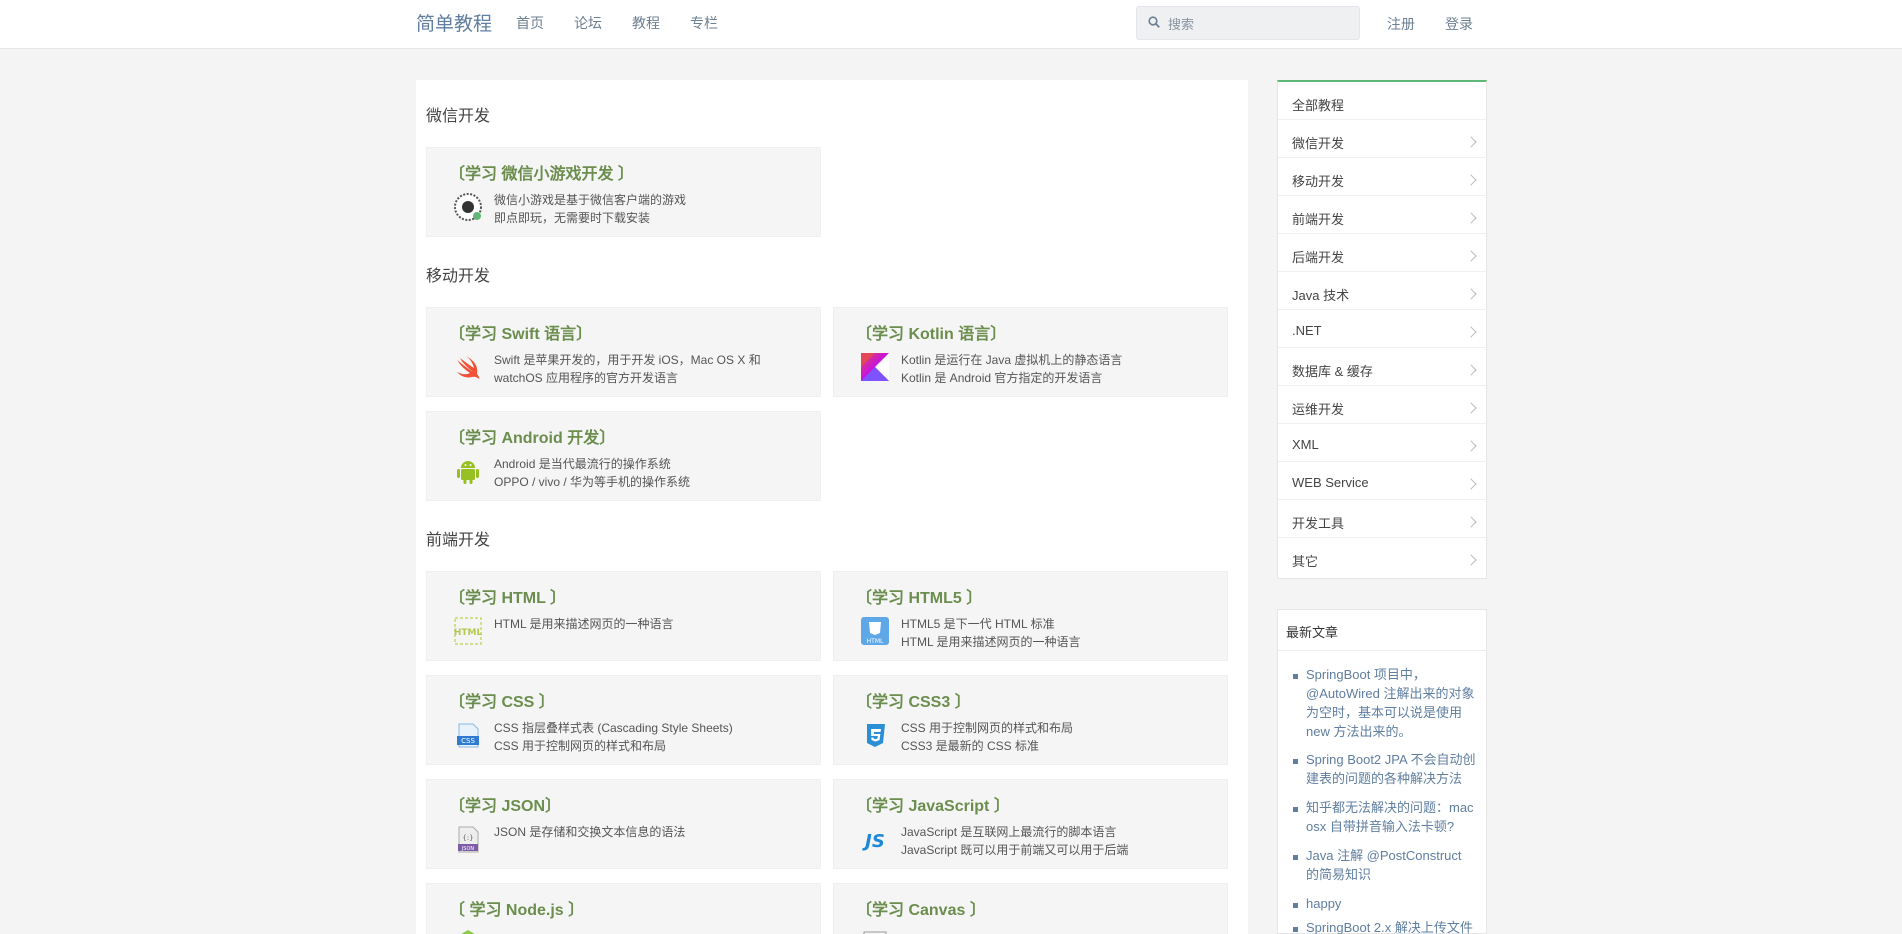  Describe the element at coordinates (468, 741) in the screenshot. I see `svg-text: CSS` at that location.